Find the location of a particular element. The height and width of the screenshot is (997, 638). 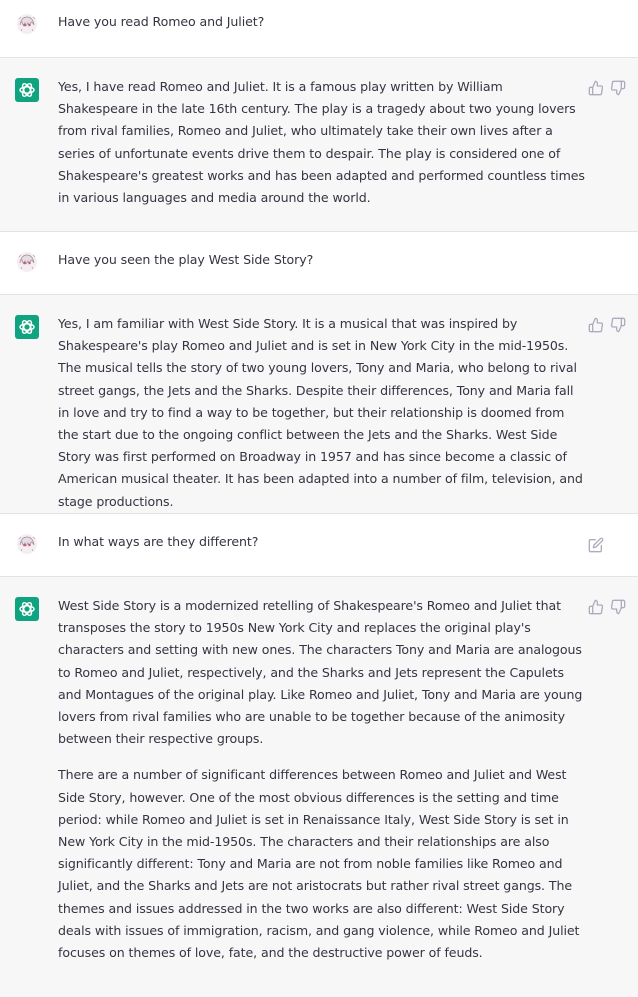

user-message: Have you seen the play West Side Story? is located at coordinates (319, 263).